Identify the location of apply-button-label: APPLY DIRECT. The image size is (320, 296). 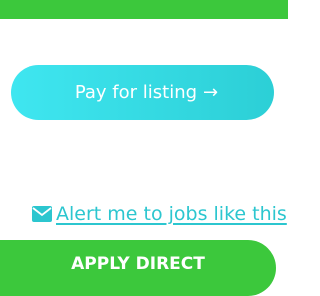
(138, 264).